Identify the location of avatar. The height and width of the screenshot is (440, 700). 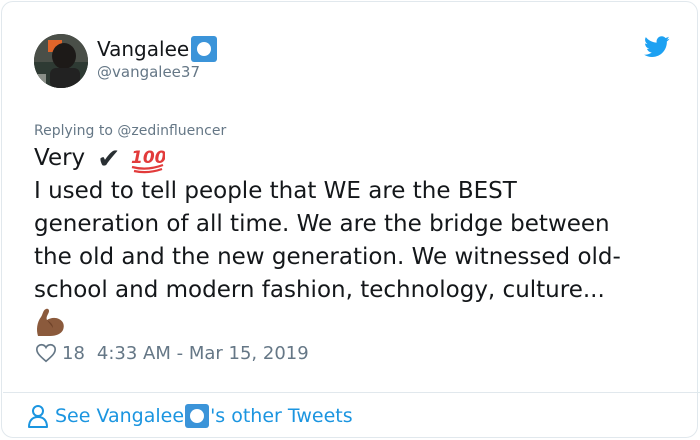
(61, 61).